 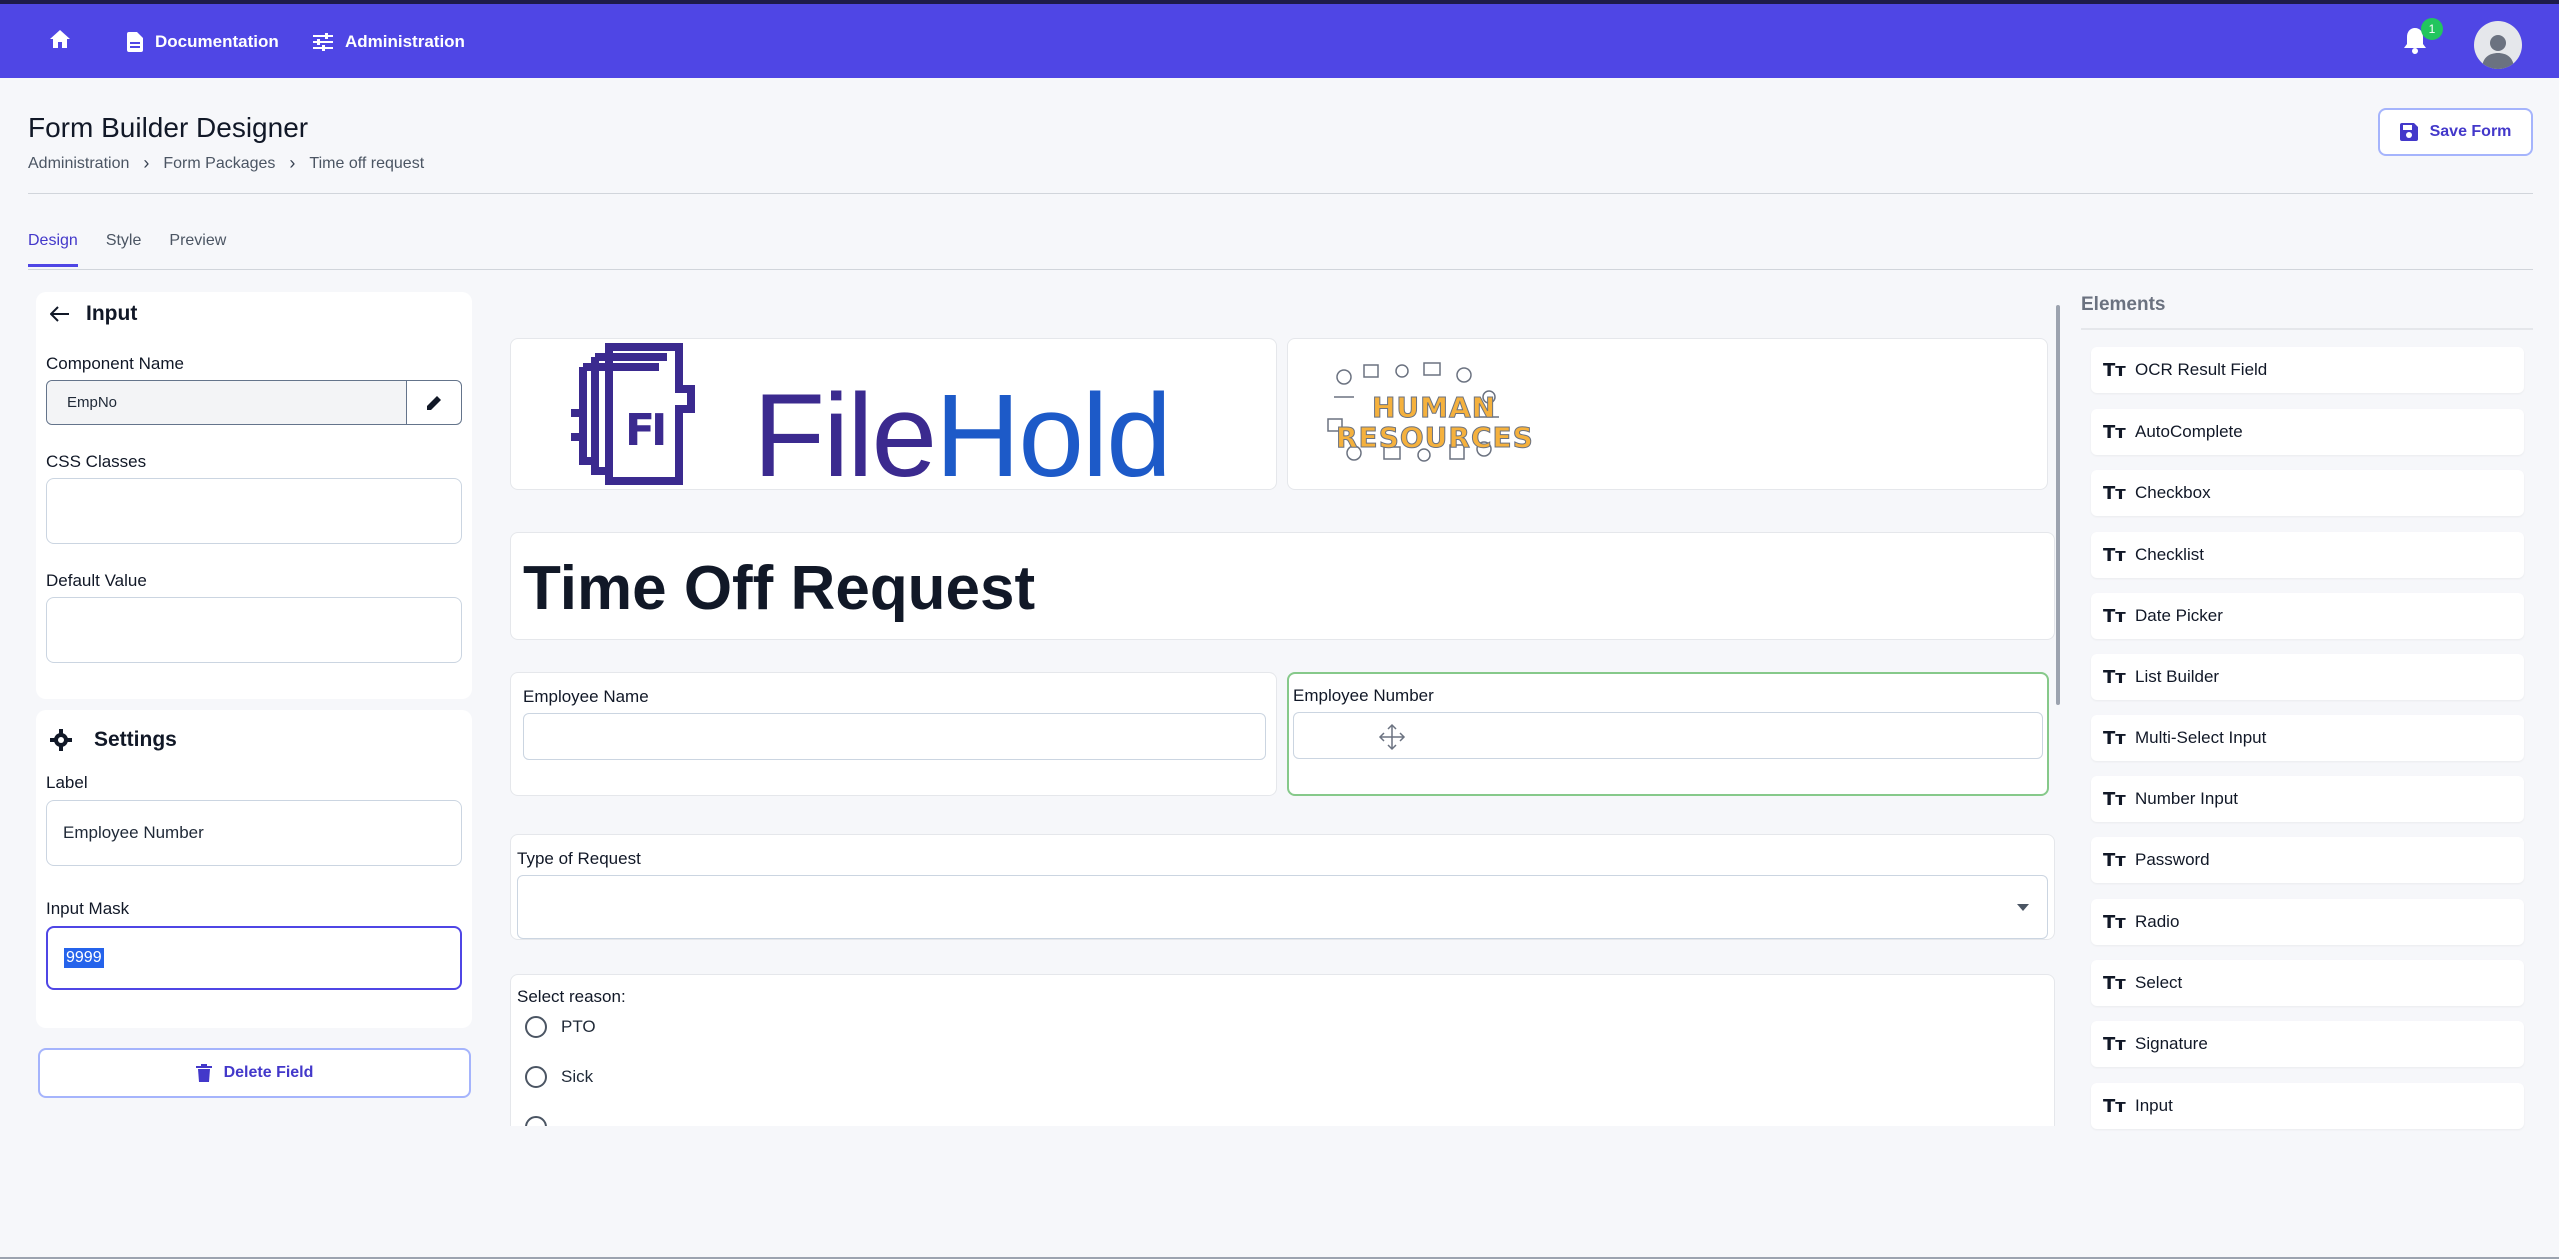 I want to click on form-title-block: Time Off Request, so click(x=1282, y=586).